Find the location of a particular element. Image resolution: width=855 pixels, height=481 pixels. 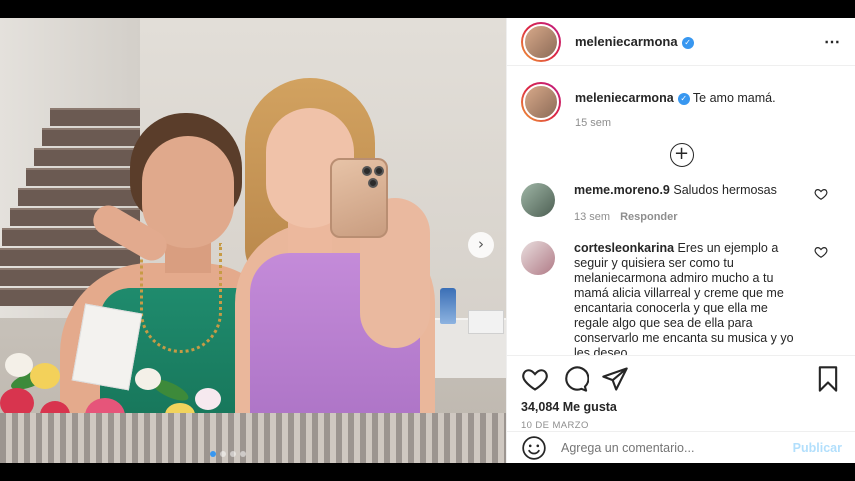

like-heart-icon is located at coordinates (535, 379).